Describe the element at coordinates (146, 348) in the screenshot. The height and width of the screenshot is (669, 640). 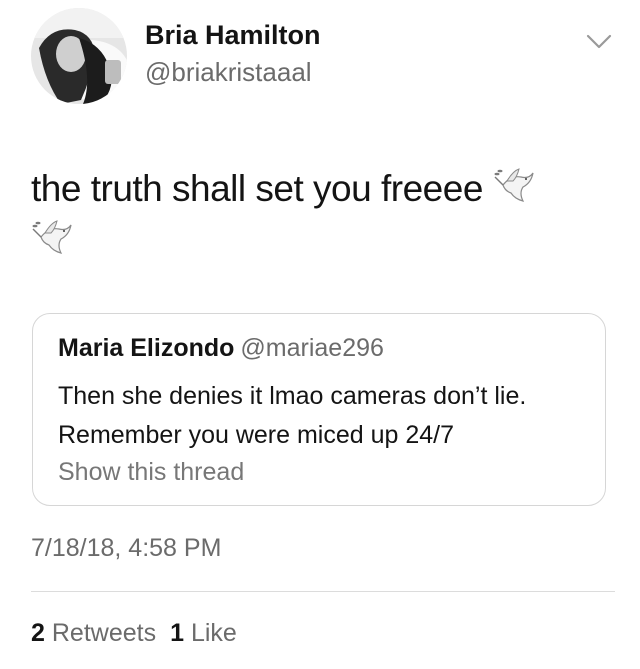
I see `quoted-author-name: Maria Elizondo` at that location.